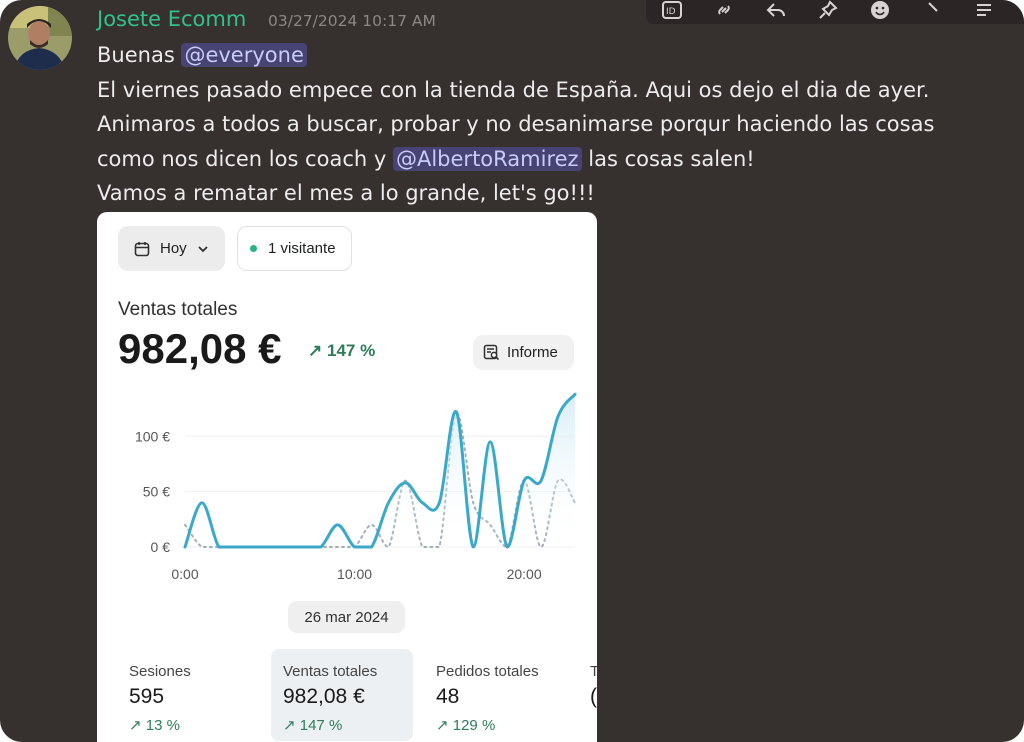 This screenshot has height=742, width=1024. I want to click on sales-delta: ↗ 147 %, so click(341, 351).